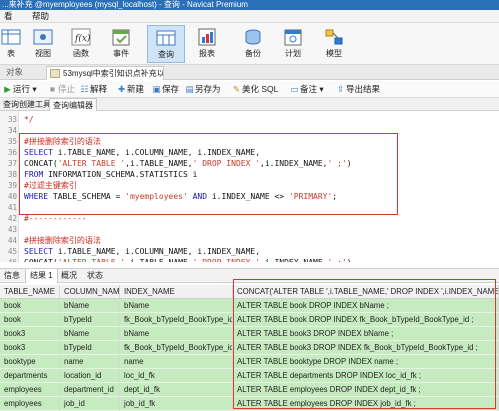 Image resolution: width=499 pixels, height=411 pixels. I want to click on menu-bar: 看 帮助, so click(249, 16).